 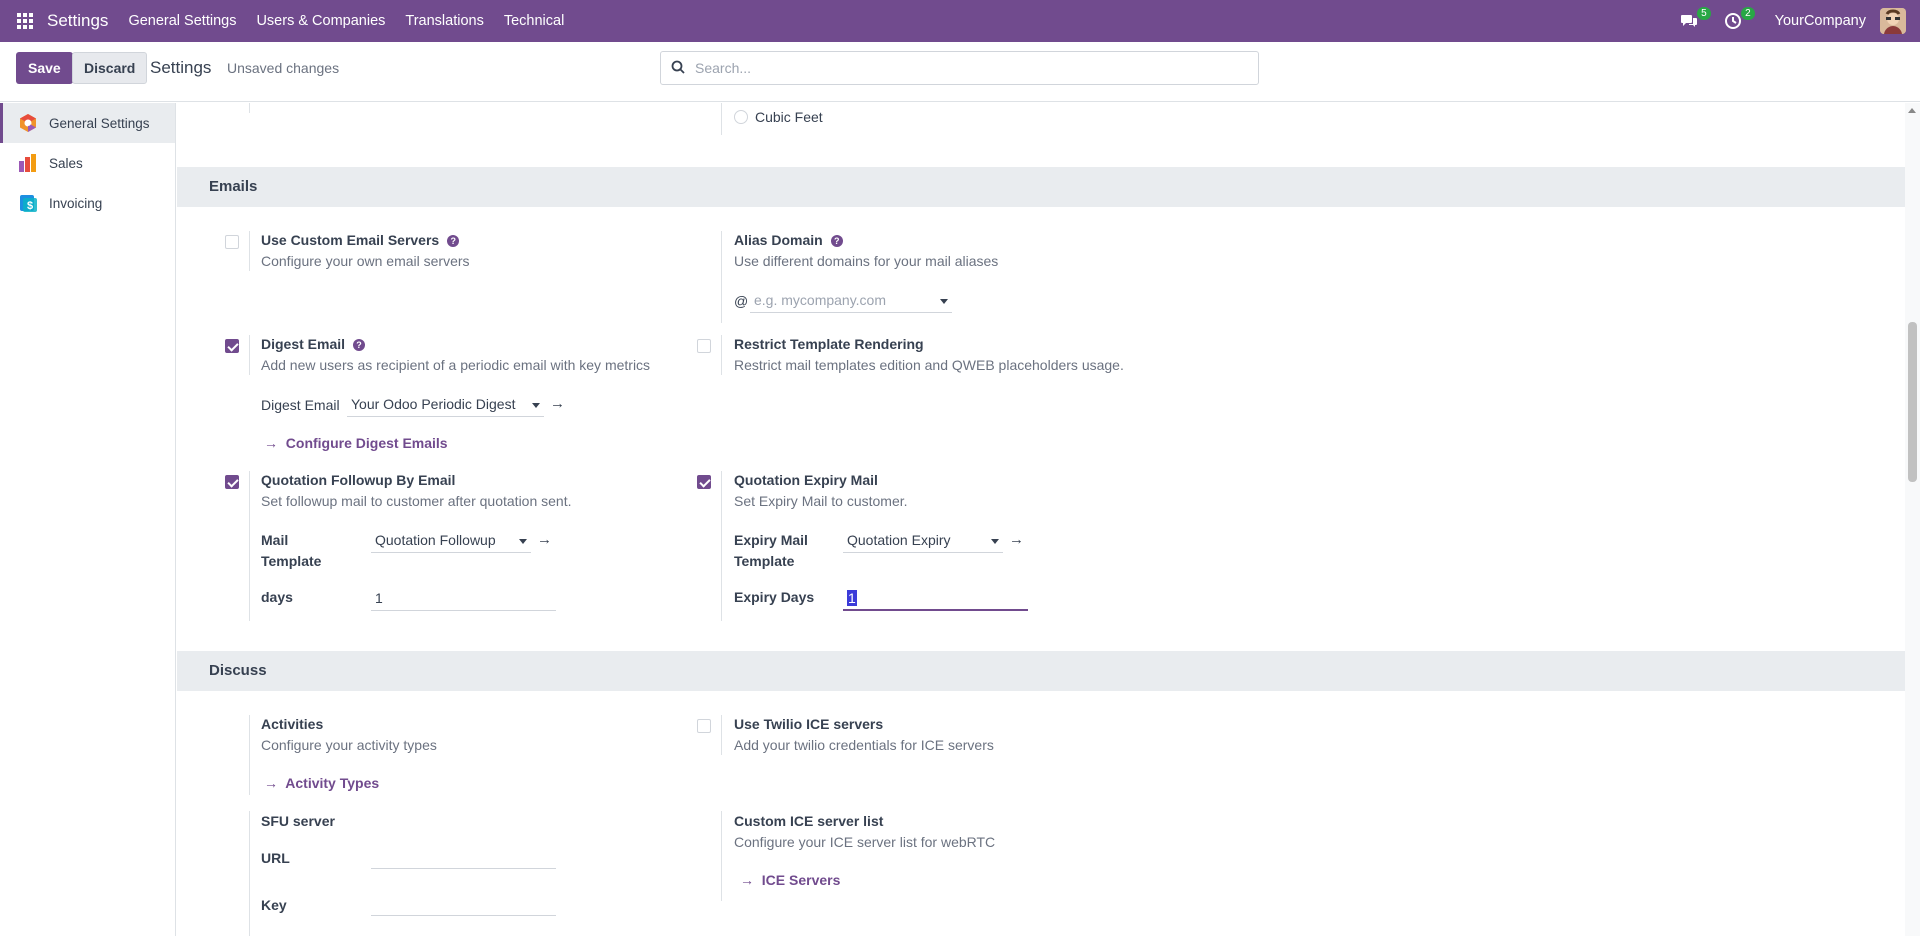 I want to click on sidebar-item-invoicing: $ Invoicing, so click(x=87, y=203).